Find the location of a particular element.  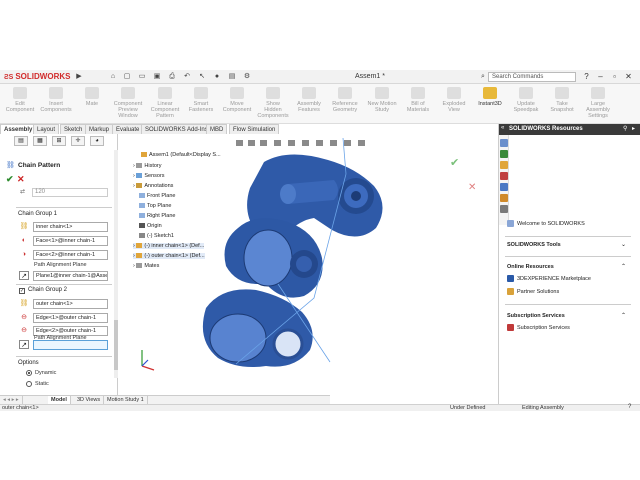

options-gear-icon: ⚙ is located at coordinates (247, 76).